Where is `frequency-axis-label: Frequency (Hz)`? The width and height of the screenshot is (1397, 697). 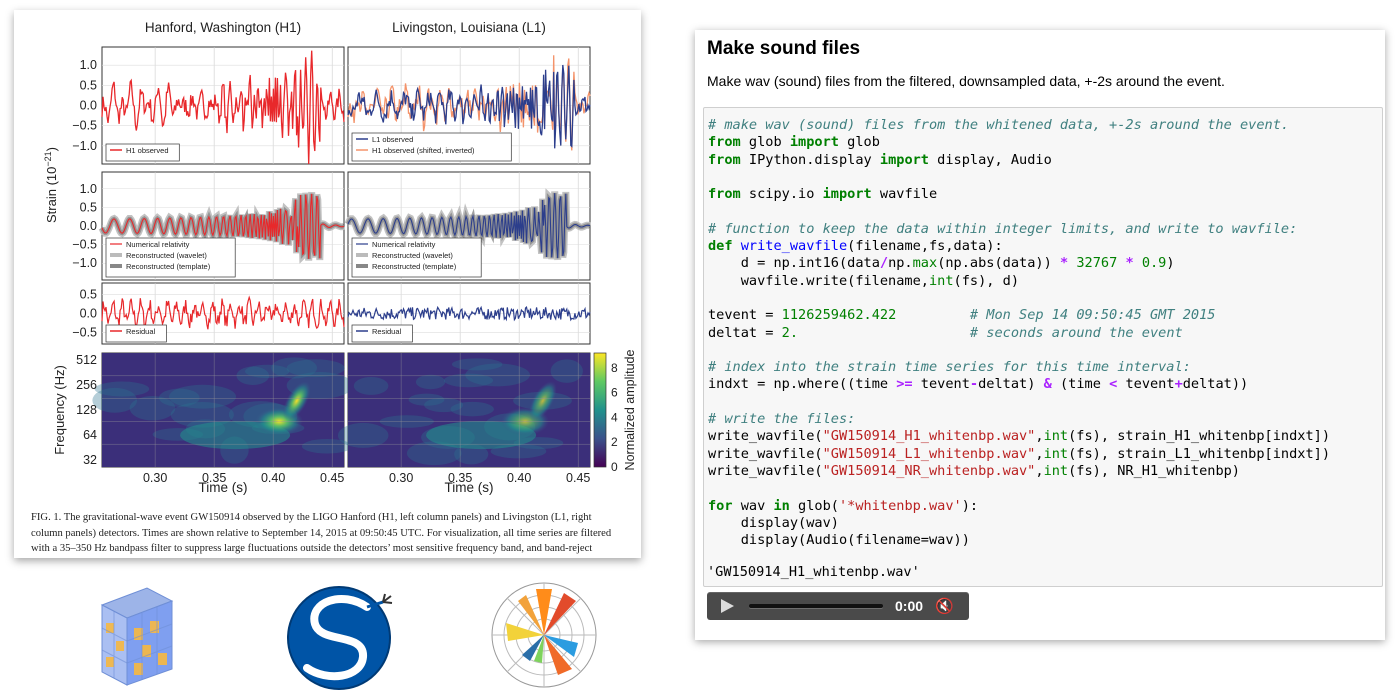 frequency-axis-label: Frequency (Hz) is located at coordinates (59, 410).